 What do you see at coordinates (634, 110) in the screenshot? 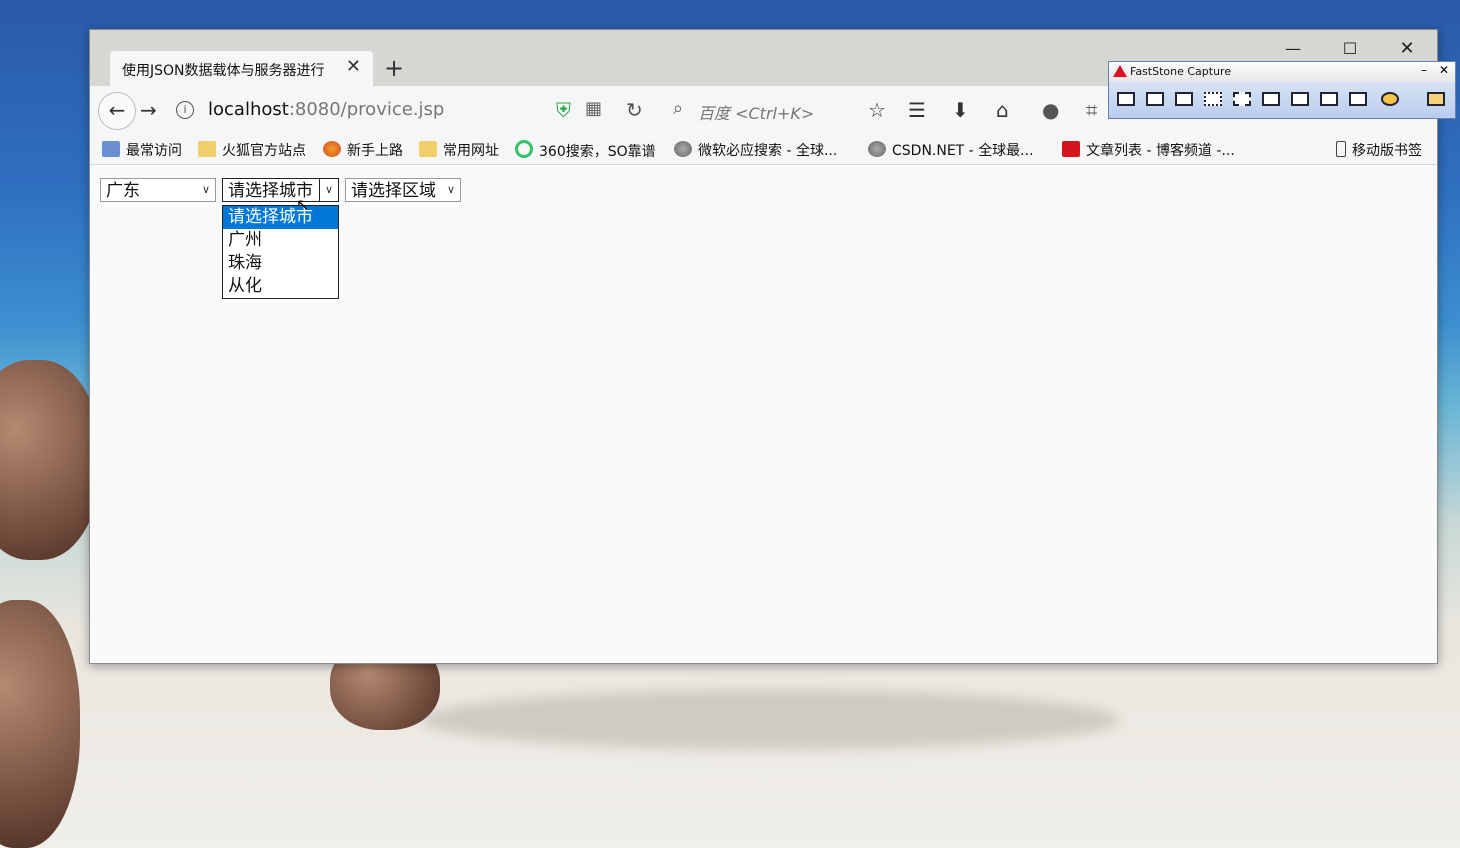
I see `reload-icon: ↻` at bounding box center [634, 110].